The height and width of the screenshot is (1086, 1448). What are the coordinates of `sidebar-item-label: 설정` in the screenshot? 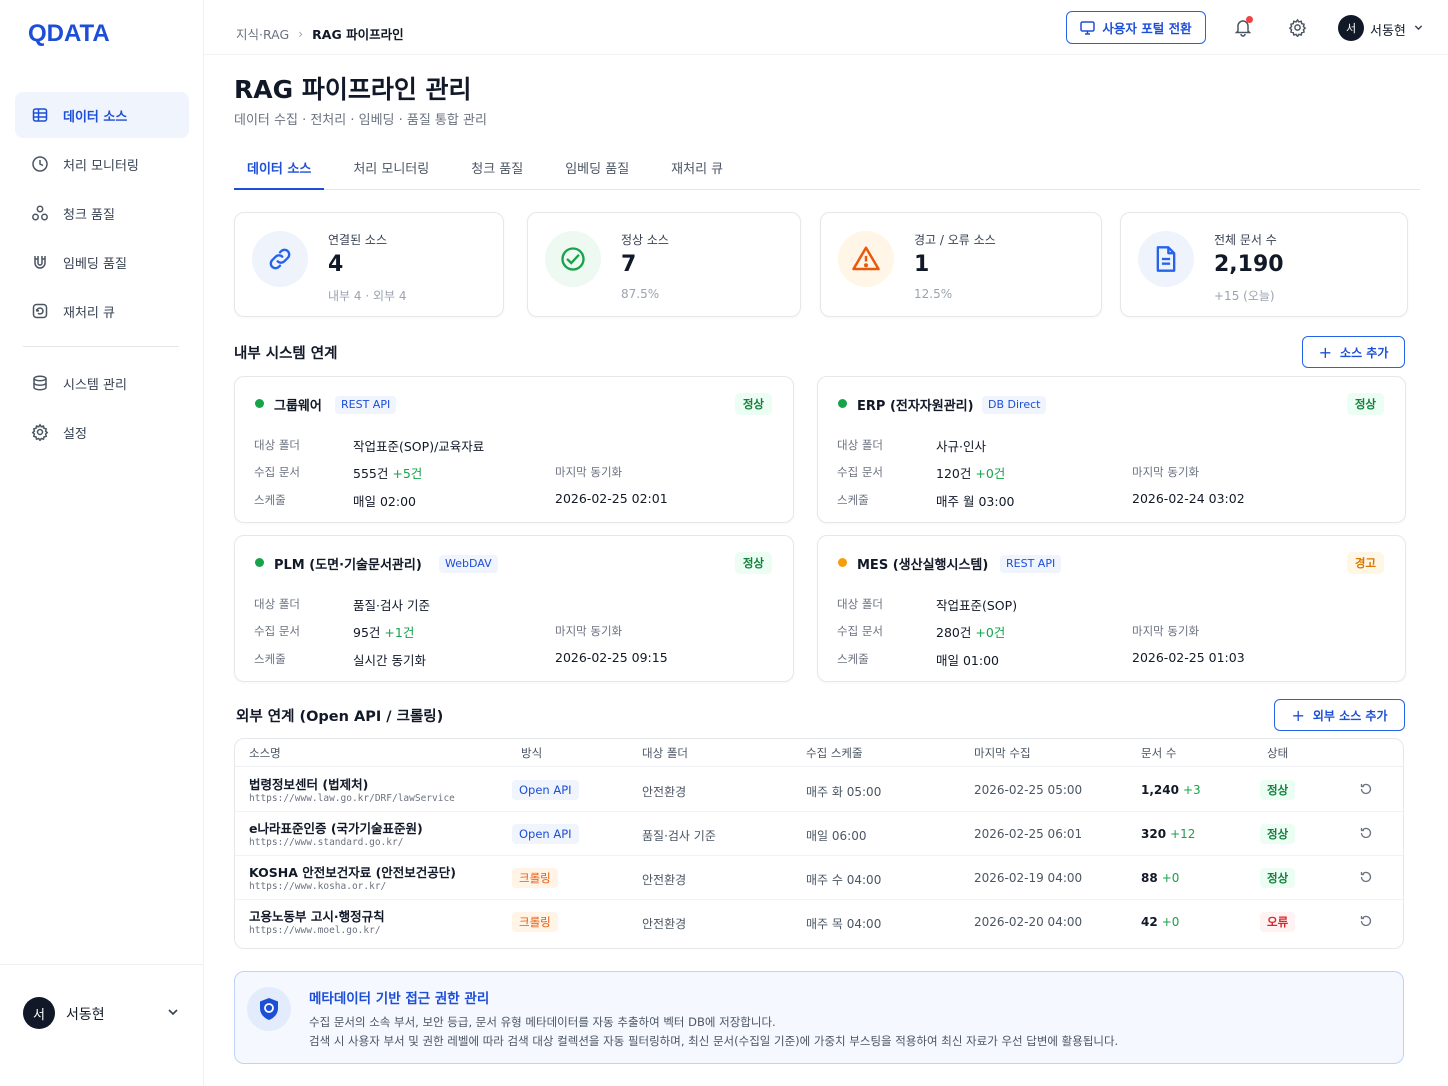 It's located at (75, 434).